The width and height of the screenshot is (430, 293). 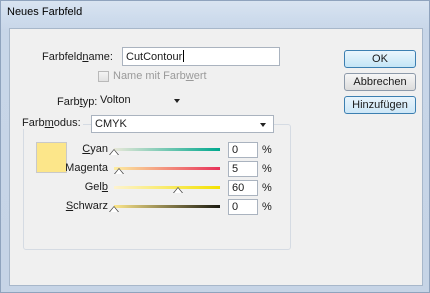 I want to click on color-mode-dropdown: CMYK, so click(x=182, y=124).